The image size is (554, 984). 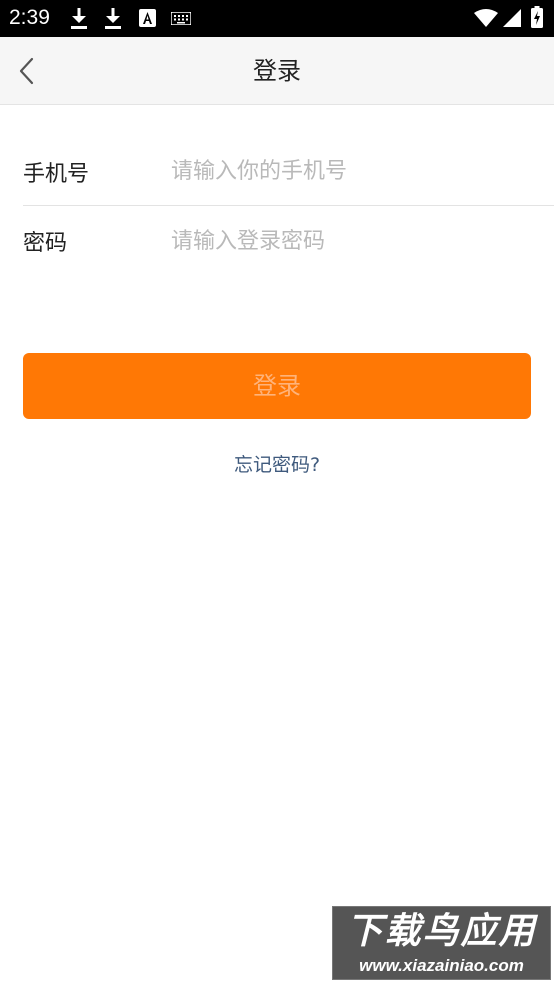 What do you see at coordinates (486, 18) in the screenshot?
I see `wifi-icon` at bounding box center [486, 18].